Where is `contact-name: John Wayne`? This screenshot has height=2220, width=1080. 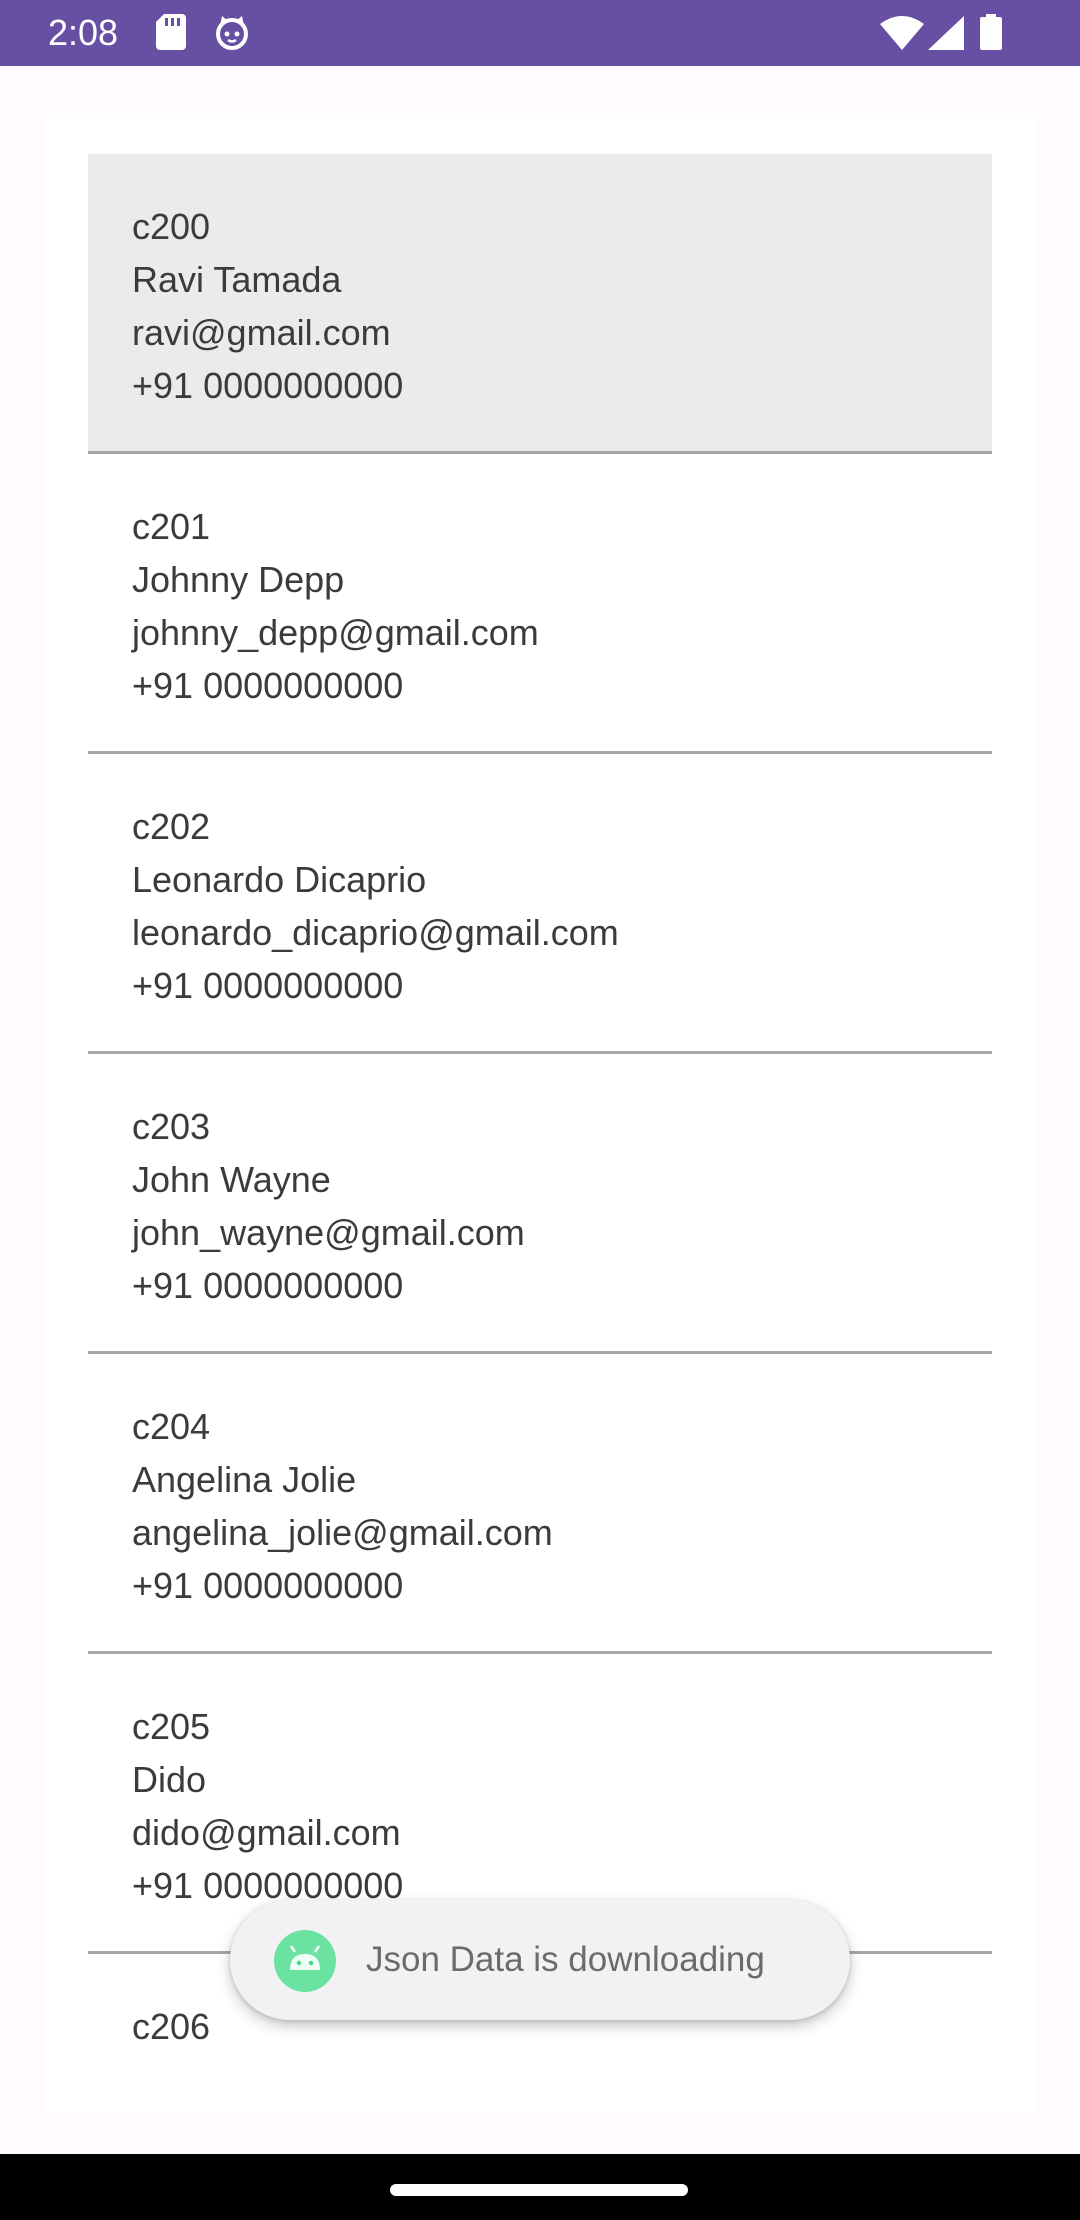 contact-name: John Wayne is located at coordinates (231, 1179).